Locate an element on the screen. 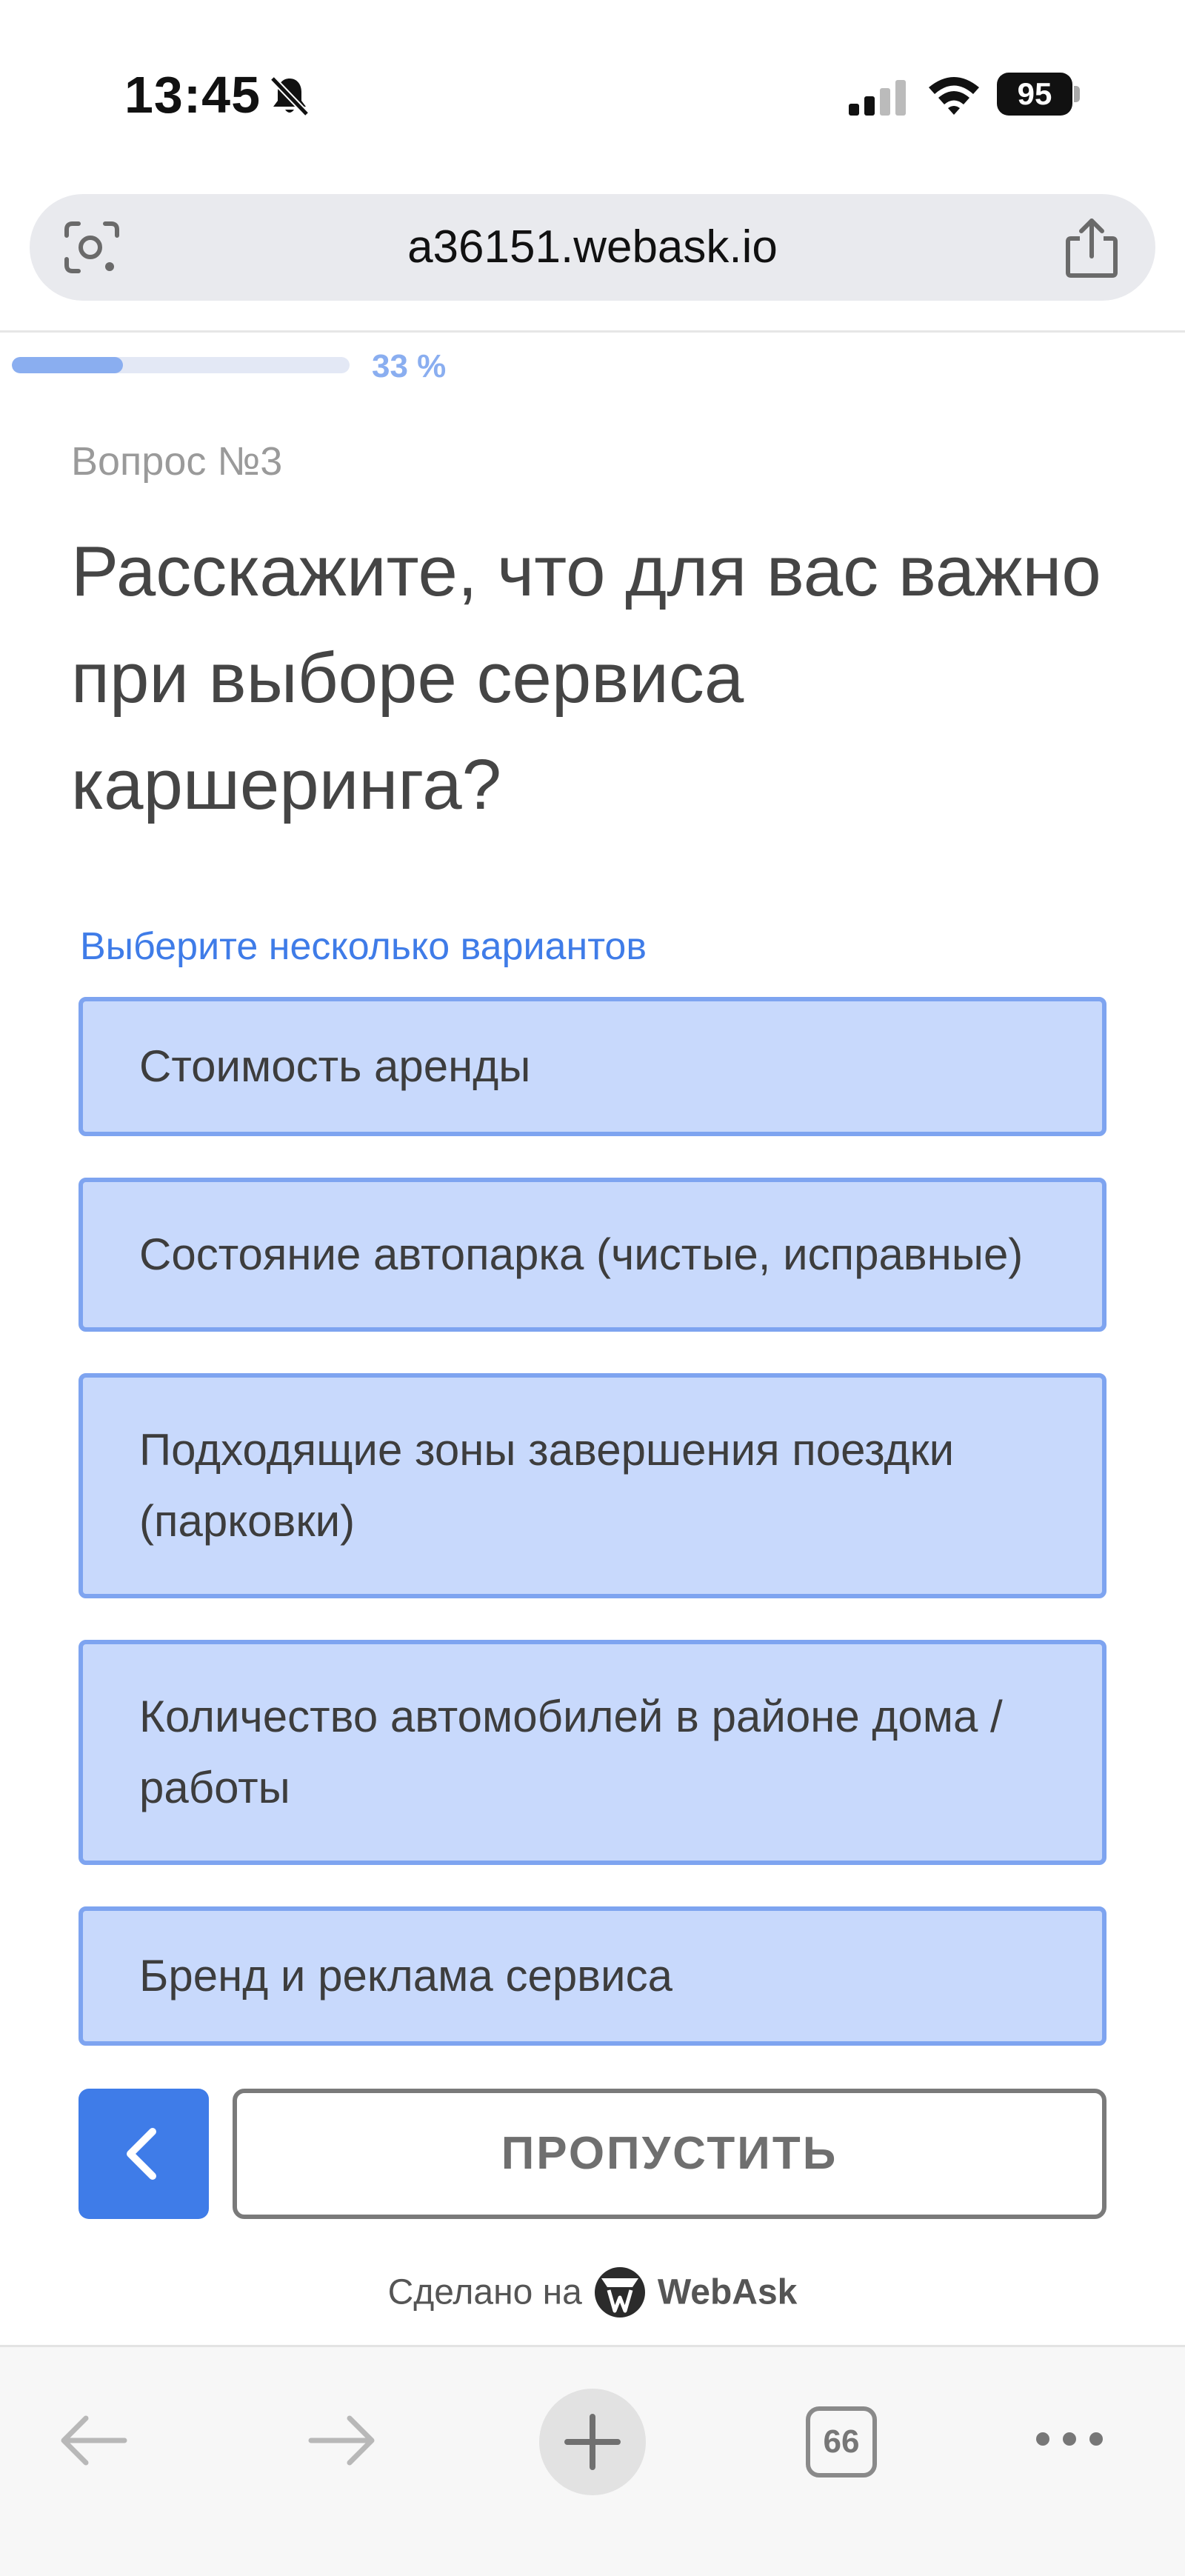 The height and width of the screenshot is (2576, 1185). question-number: Вопрос №3 is located at coordinates (177, 461).